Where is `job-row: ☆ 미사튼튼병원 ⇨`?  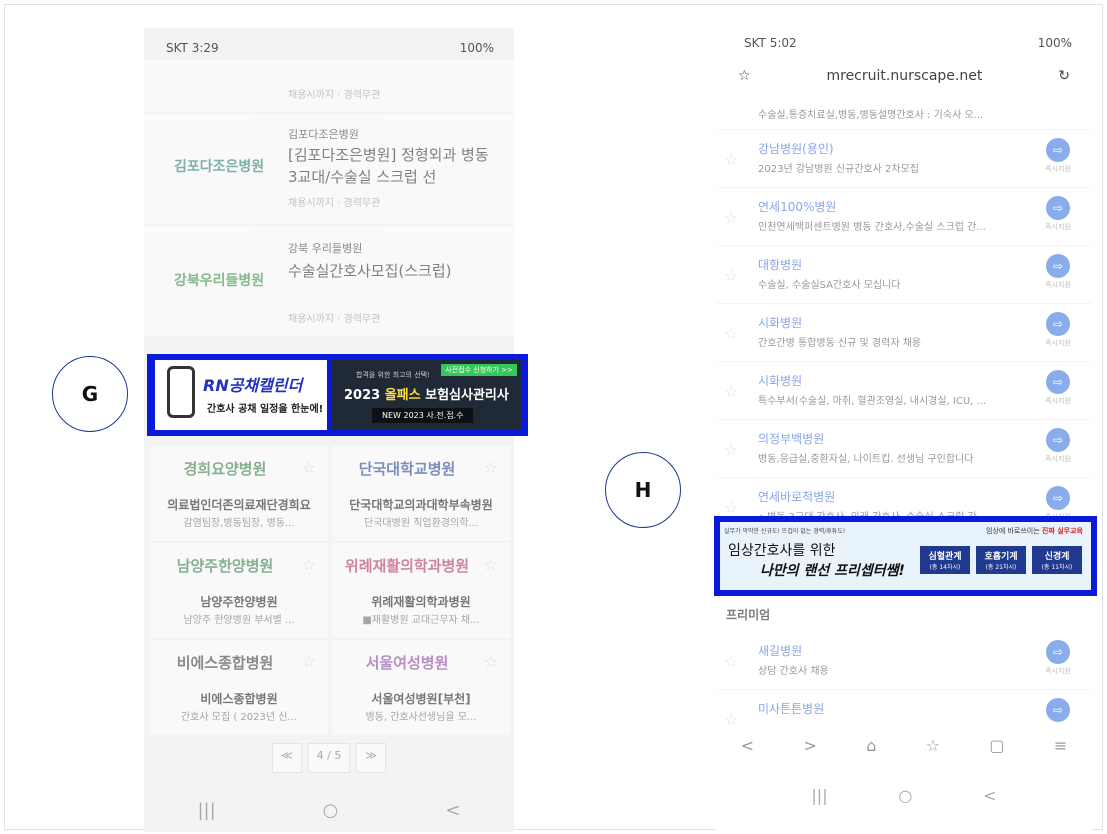
job-row: ☆ 미사튼튼병원 ⇨ is located at coordinates (904, 710).